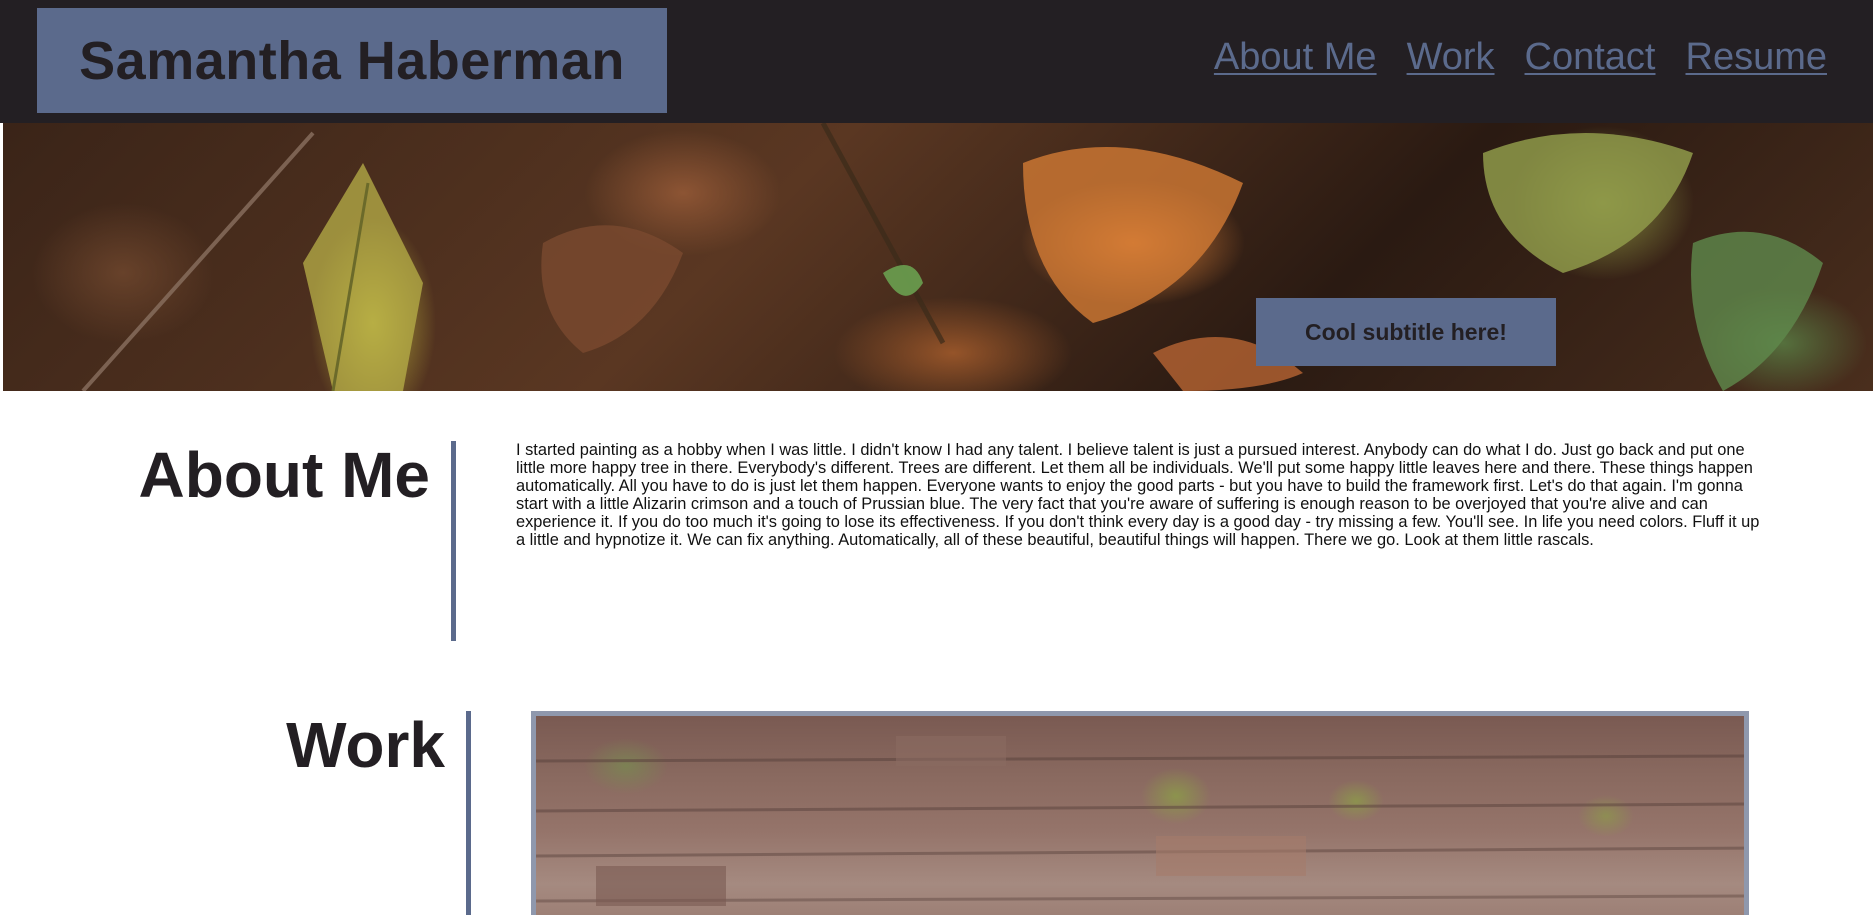 This screenshot has height=915, width=1873. I want to click on work-project-image, so click(1140, 813).